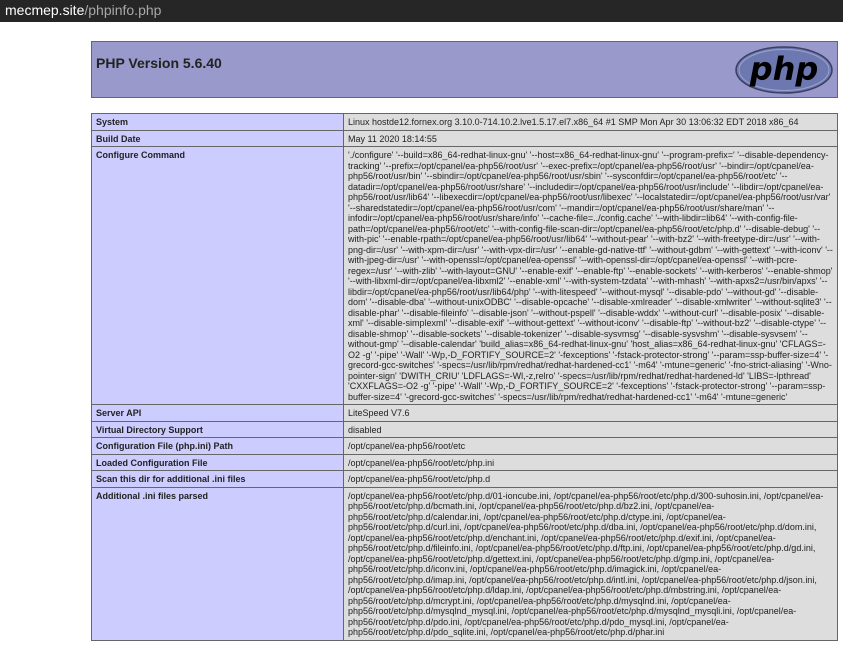 This screenshot has width=843, height=658. What do you see at coordinates (590, 138) in the screenshot?
I see `row-value: May 11 2020 18:14:55` at bounding box center [590, 138].